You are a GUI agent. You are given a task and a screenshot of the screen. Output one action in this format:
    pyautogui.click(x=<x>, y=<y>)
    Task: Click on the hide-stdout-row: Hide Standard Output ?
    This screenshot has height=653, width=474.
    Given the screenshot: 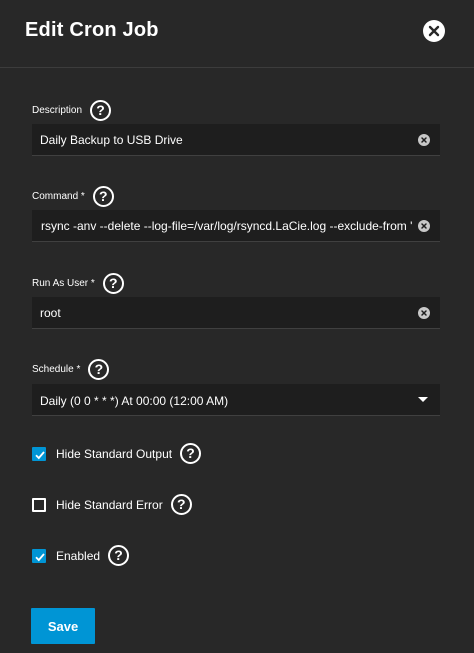 What is the action you would take?
    pyautogui.click(x=117, y=453)
    